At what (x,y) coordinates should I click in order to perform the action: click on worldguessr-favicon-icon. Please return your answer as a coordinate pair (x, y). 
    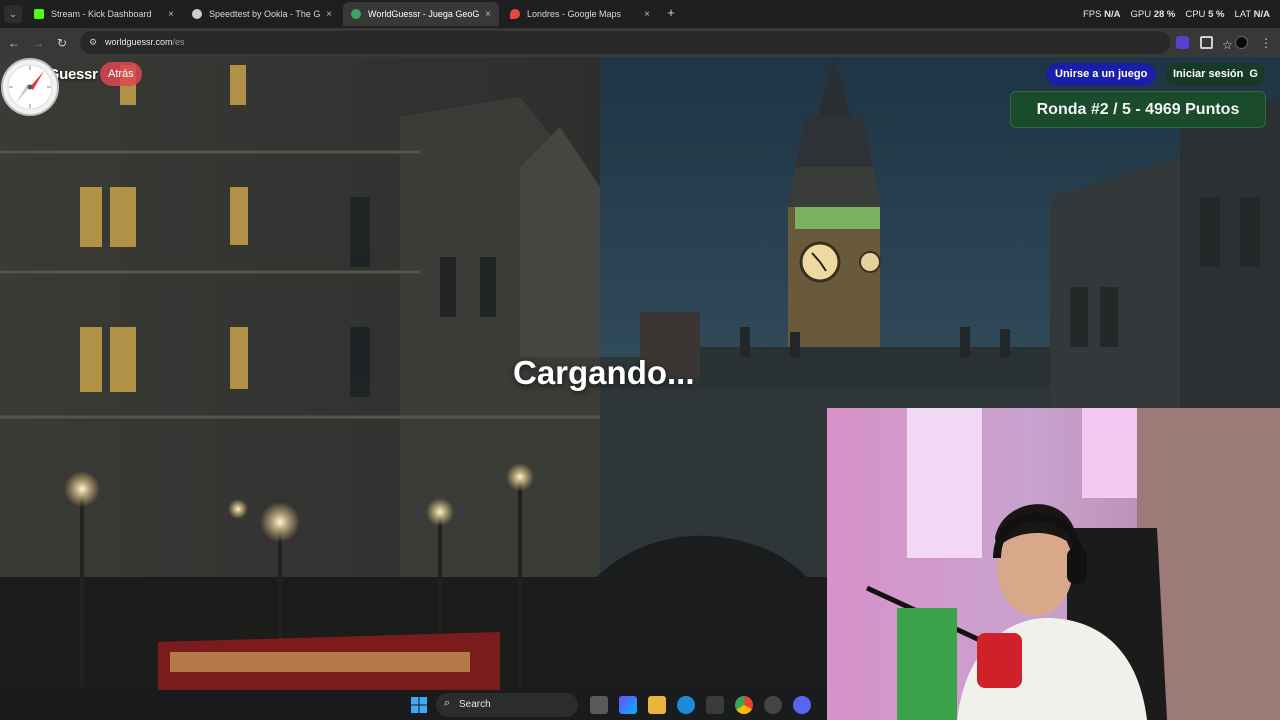
    Looking at the image, I should click on (356, 14).